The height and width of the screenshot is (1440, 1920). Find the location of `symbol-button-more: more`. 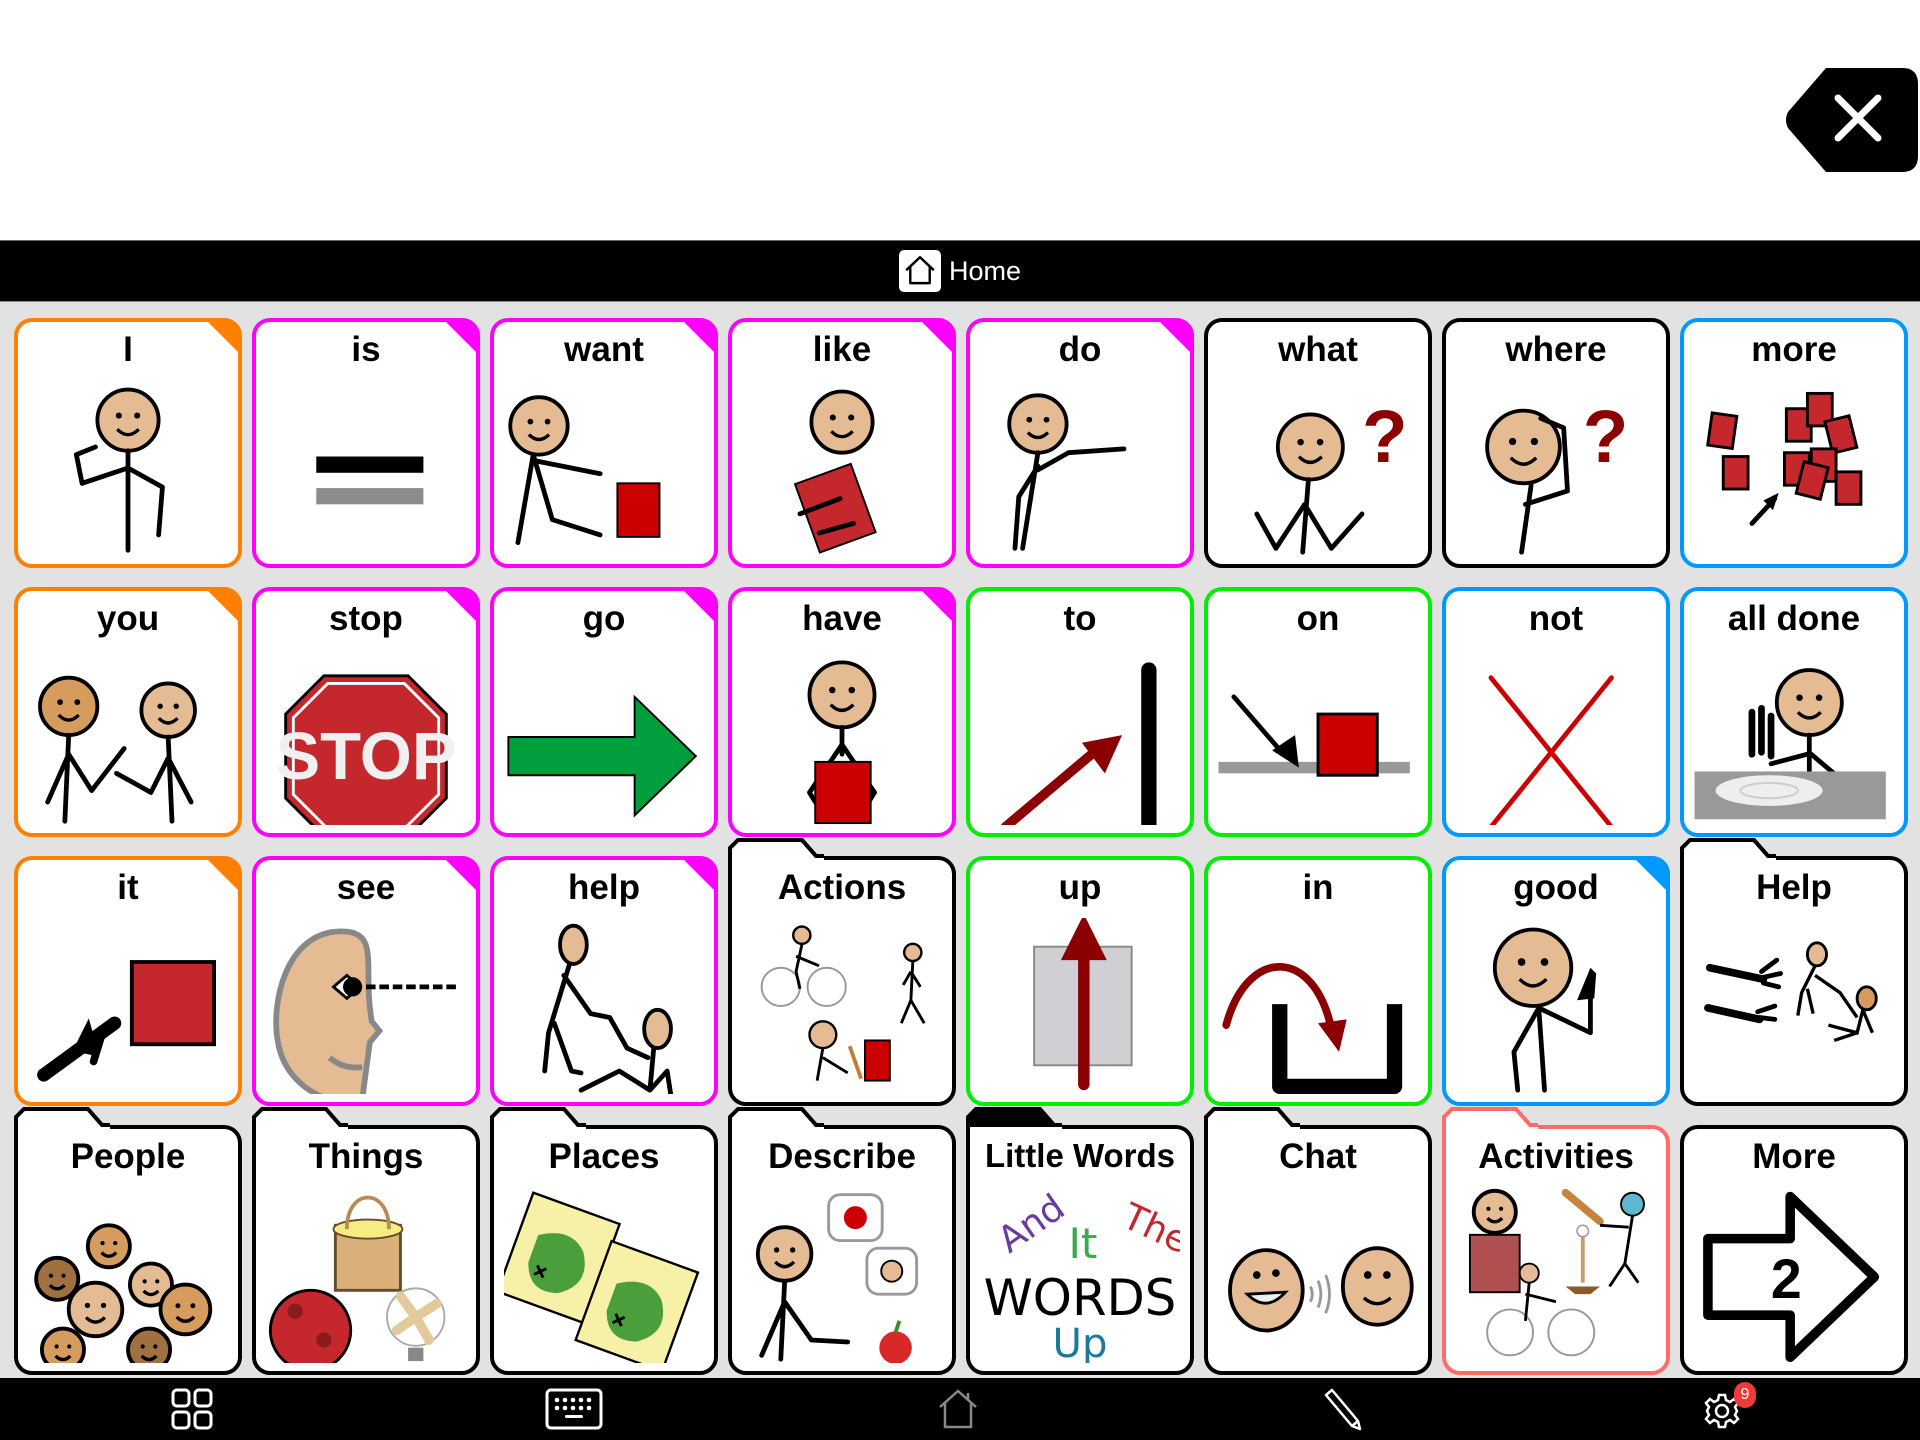

symbol-button-more: more is located at coordinates (1794, 443).